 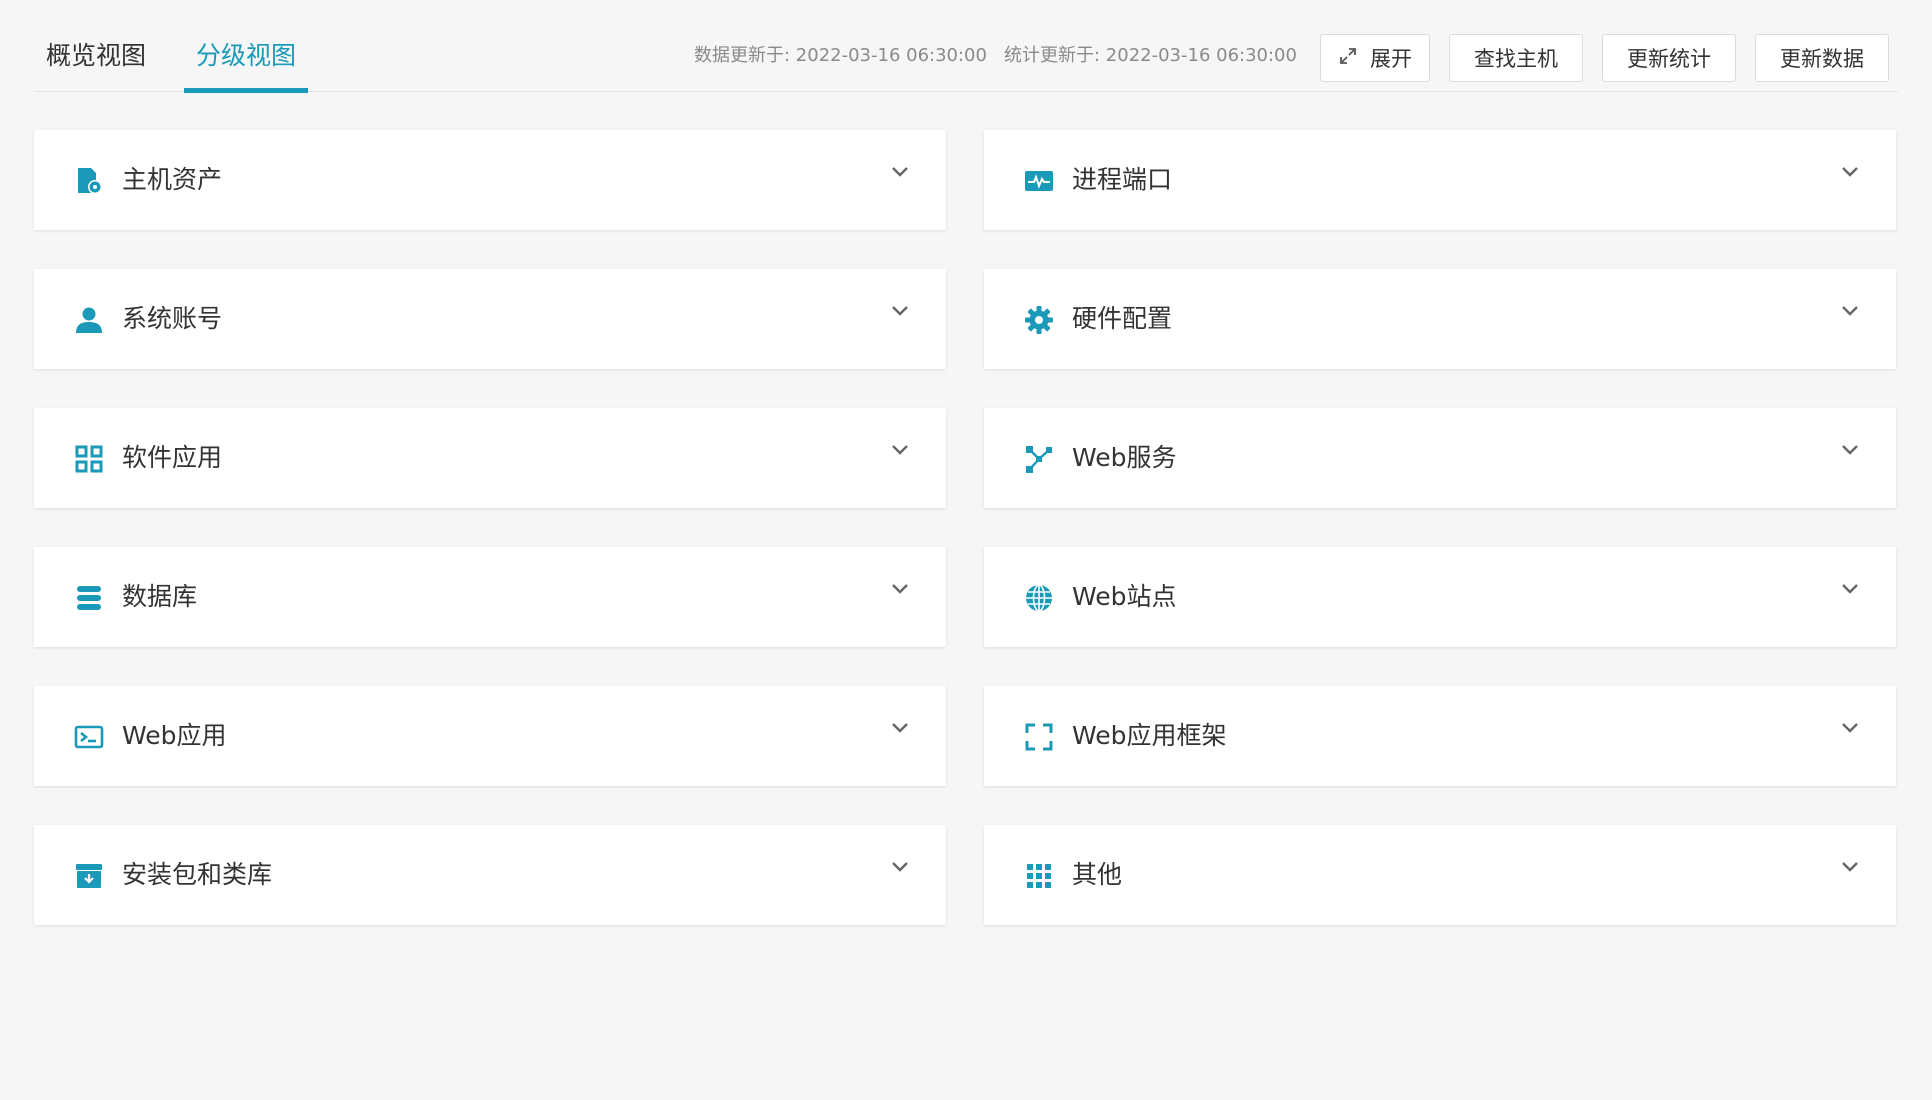 What do you see at coordinates (1039, 320) in the screenshot?
I see `gear-icon` at bounding box center [1039, 320].